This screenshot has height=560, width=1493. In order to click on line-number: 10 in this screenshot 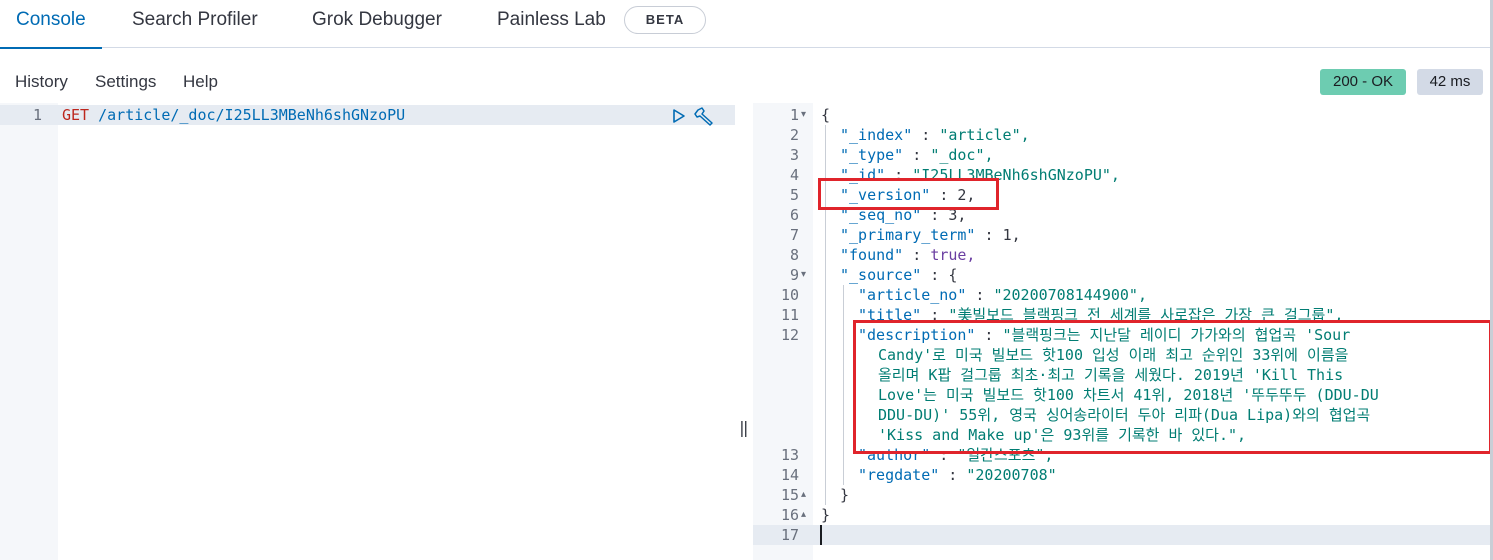, I will do `click(789, 295)`.